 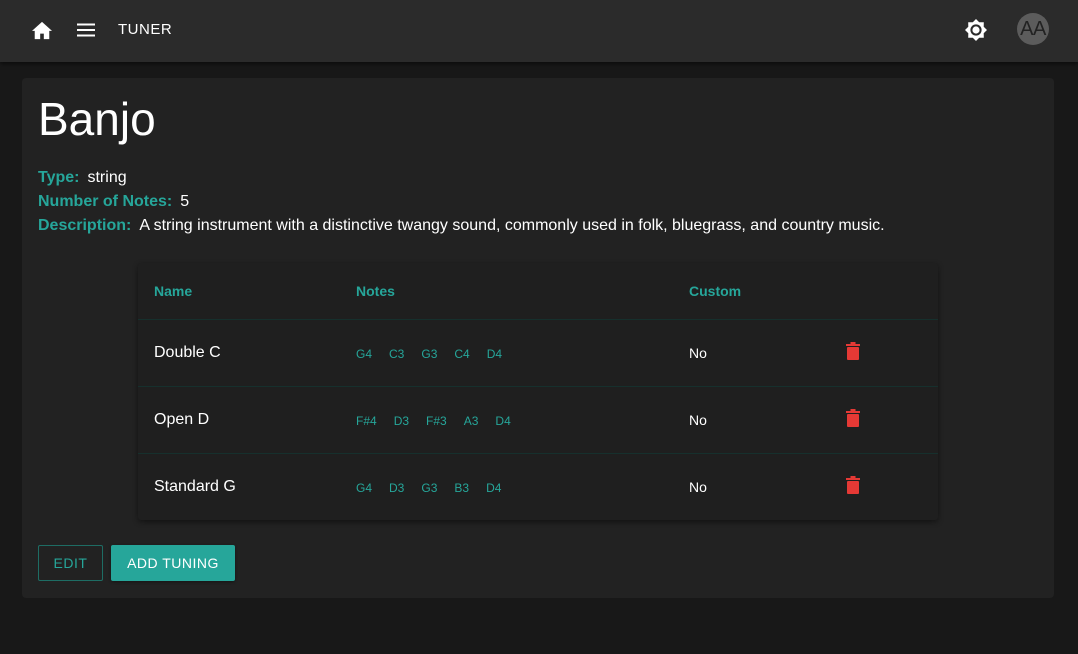 I want to click on menu-icon, so click(x=86, y=30).